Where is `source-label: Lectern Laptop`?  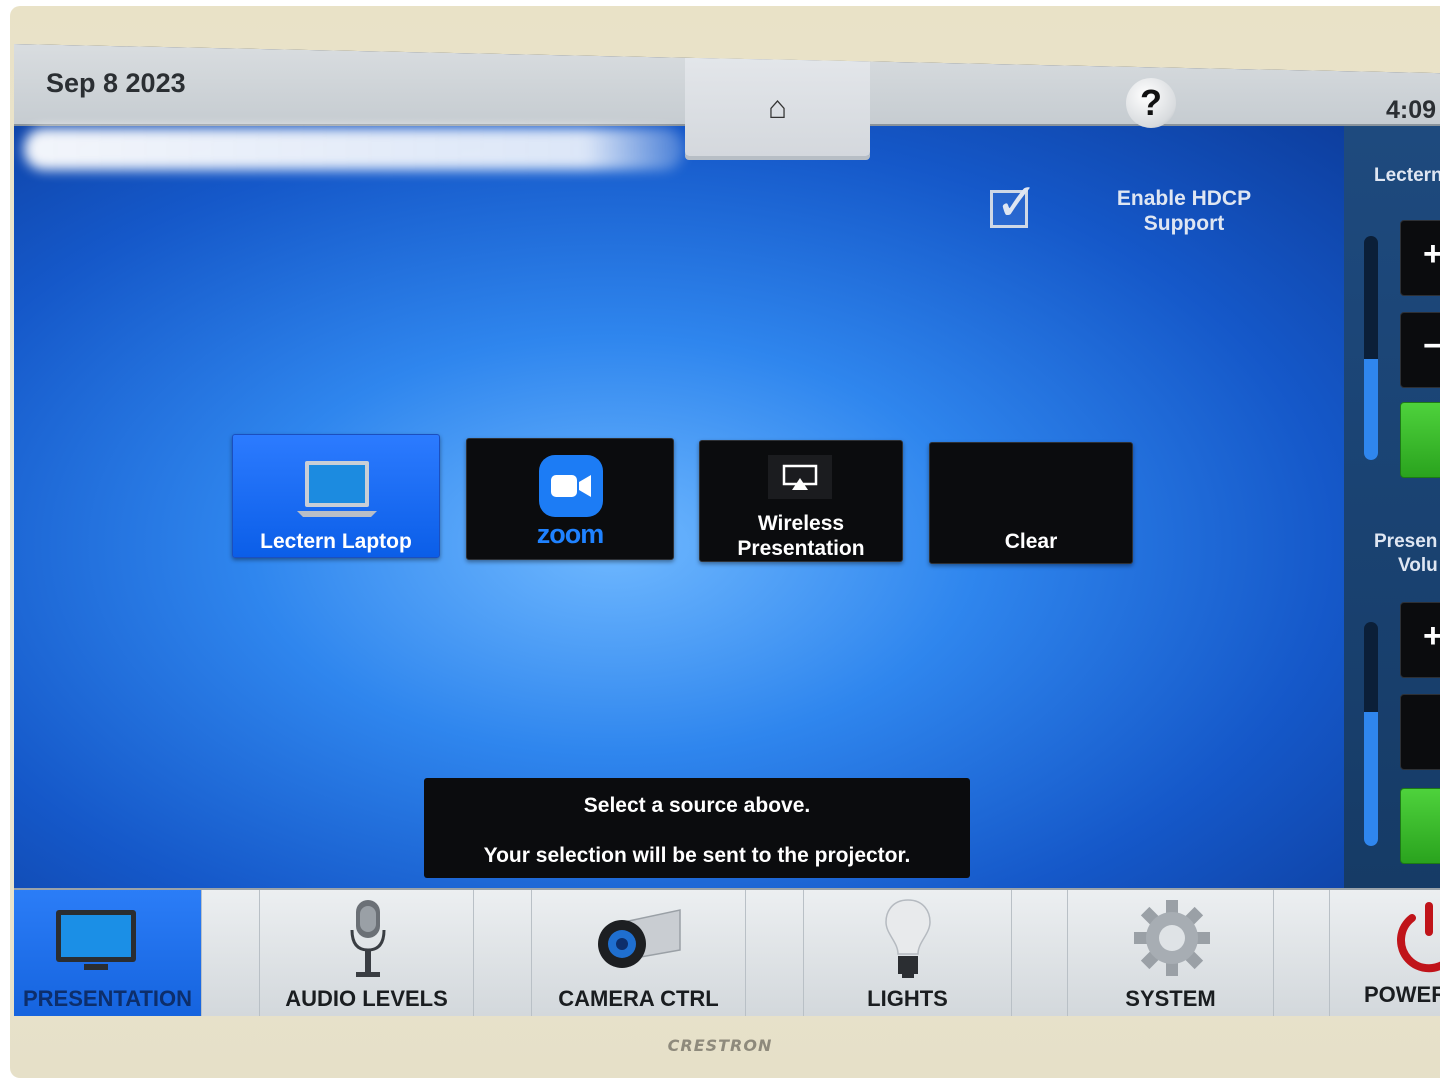
source-label: Lectern Laptop is located at coordinates (336, 541).